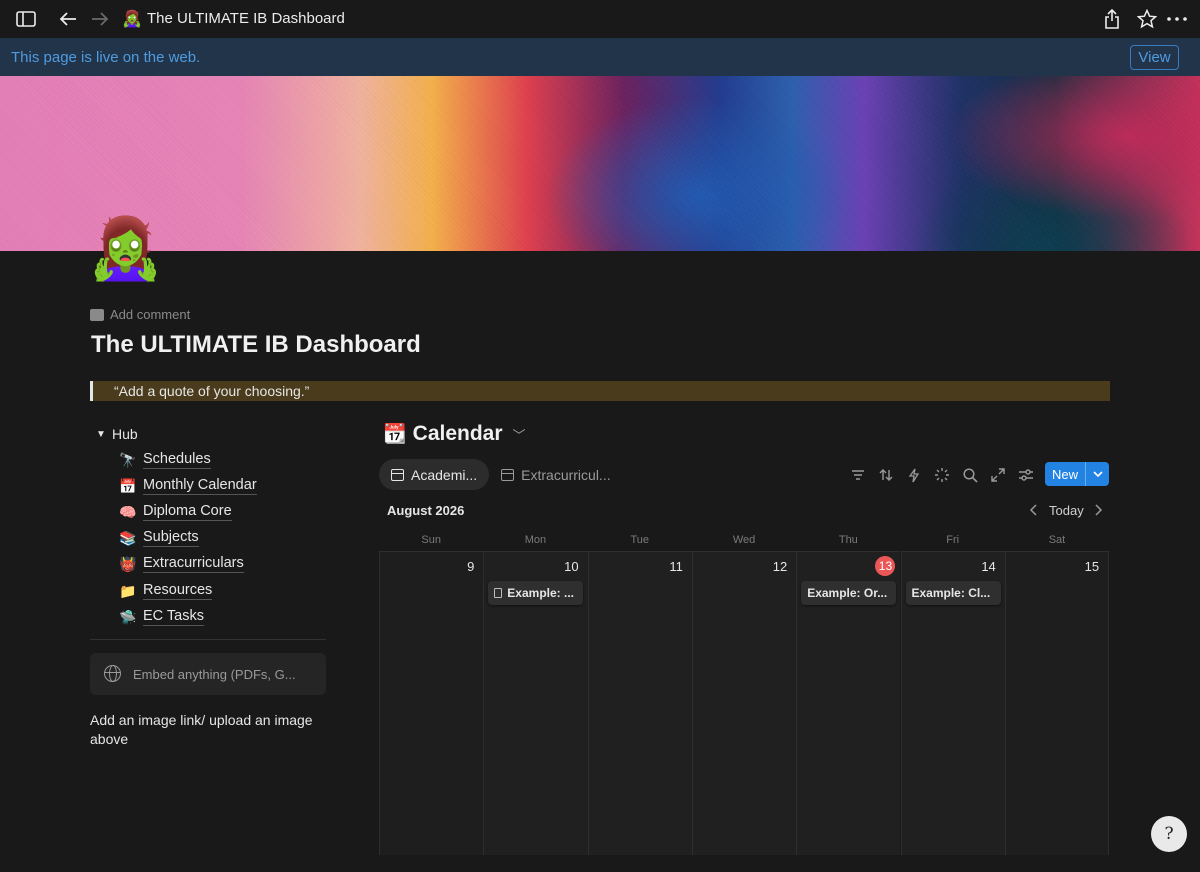 Image resolution: width=1200 pixels, height=872 pixels. I want to click on hub-item-ec-tasks: 🛸 EC Tasks, so click(161, 617).